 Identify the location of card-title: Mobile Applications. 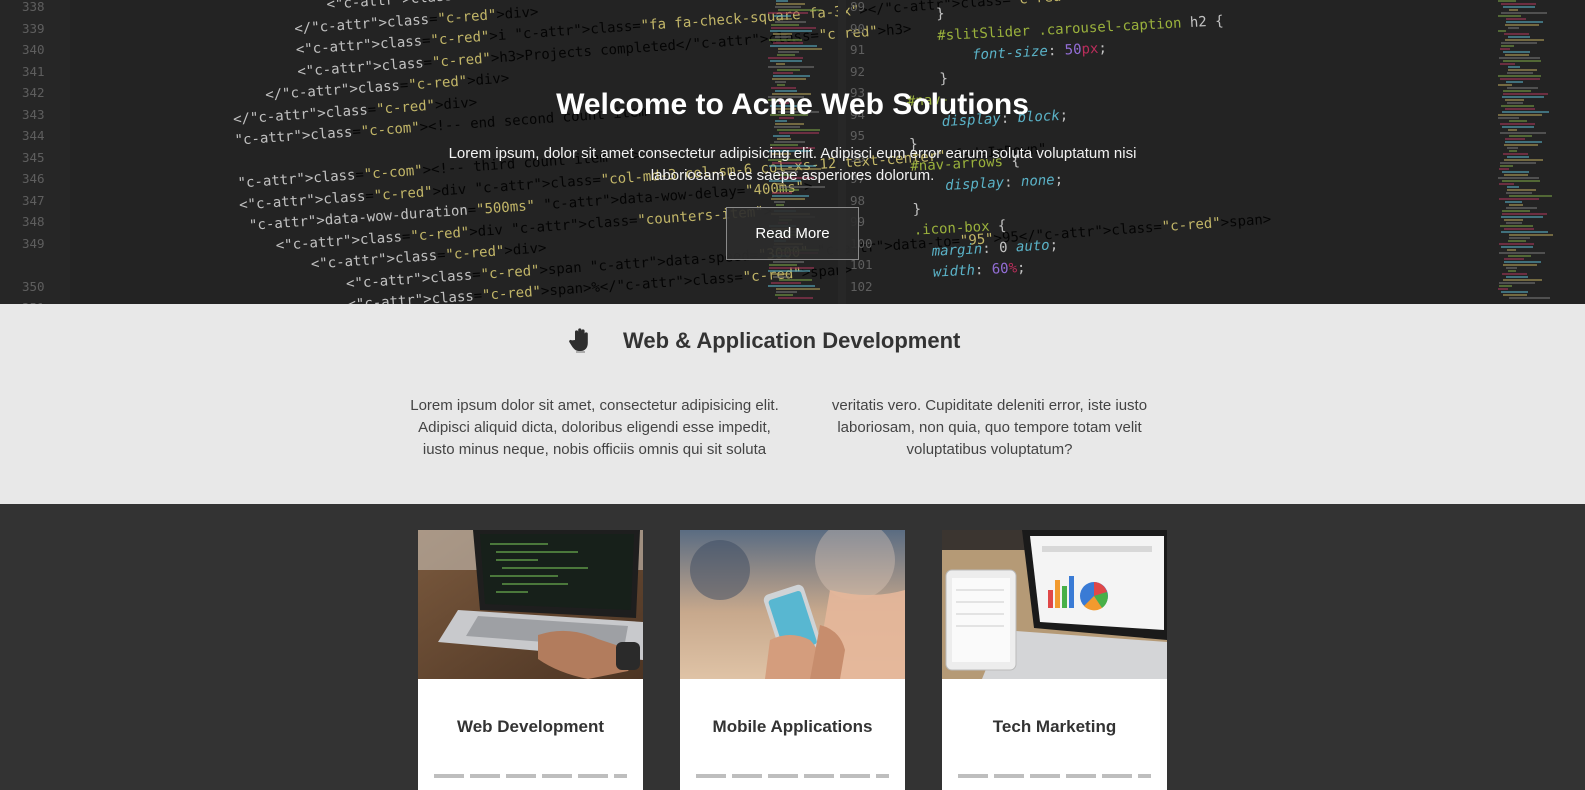
(792, 726).